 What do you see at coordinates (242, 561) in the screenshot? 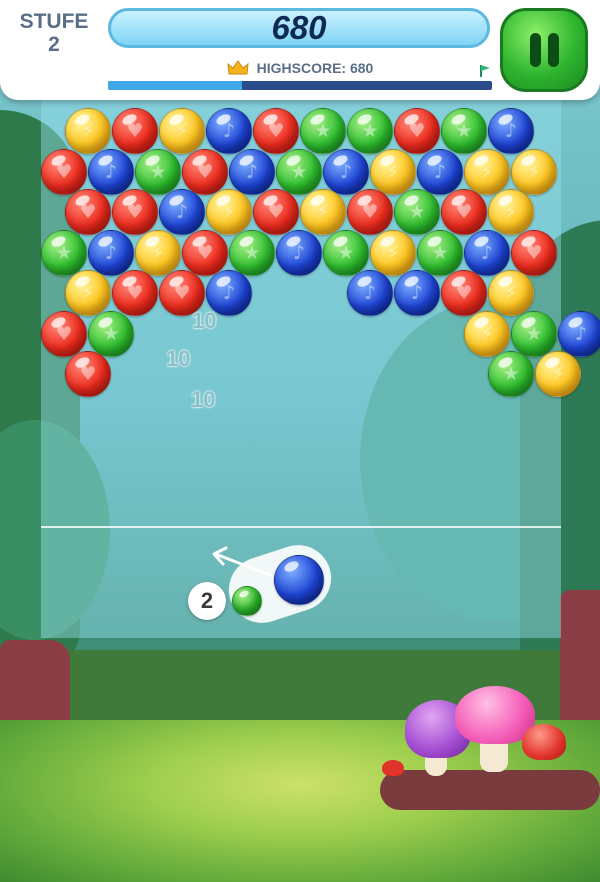
I see `aim-arrow-icon` at bounding box center [242, 561].